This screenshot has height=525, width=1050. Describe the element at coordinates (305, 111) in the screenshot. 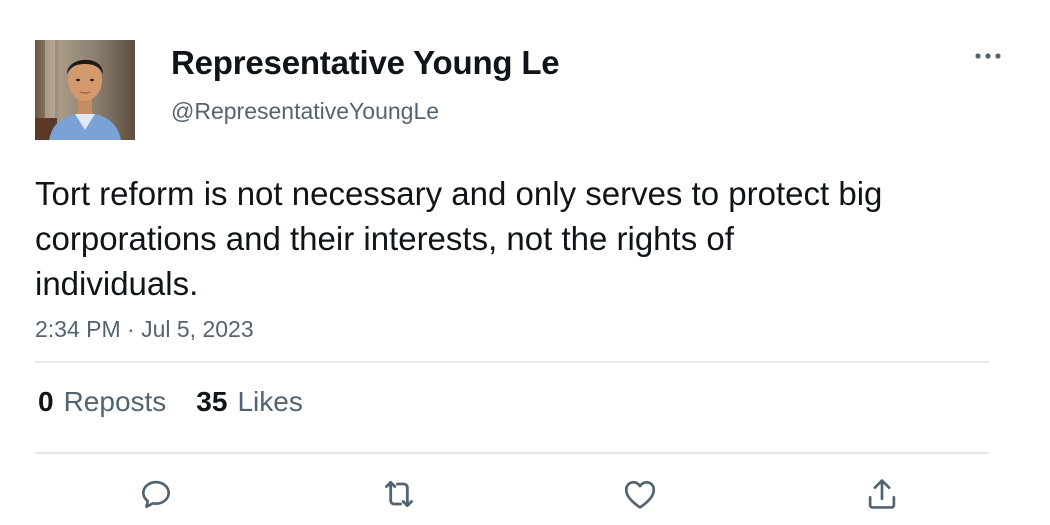

I see `user-handle: @RepresentativeYoungLe` at that location.